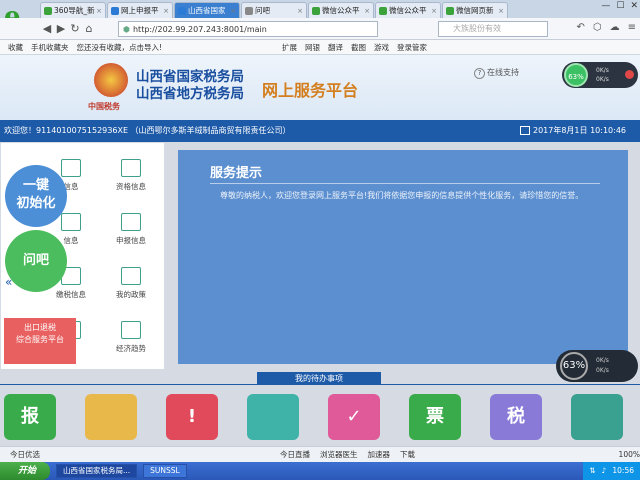 The image size is (640, 480). What do you see at coordinates (496, 73) in the screenshot?
I see `online-support-link: ? 在线支持` at bounding box center [496, 73].